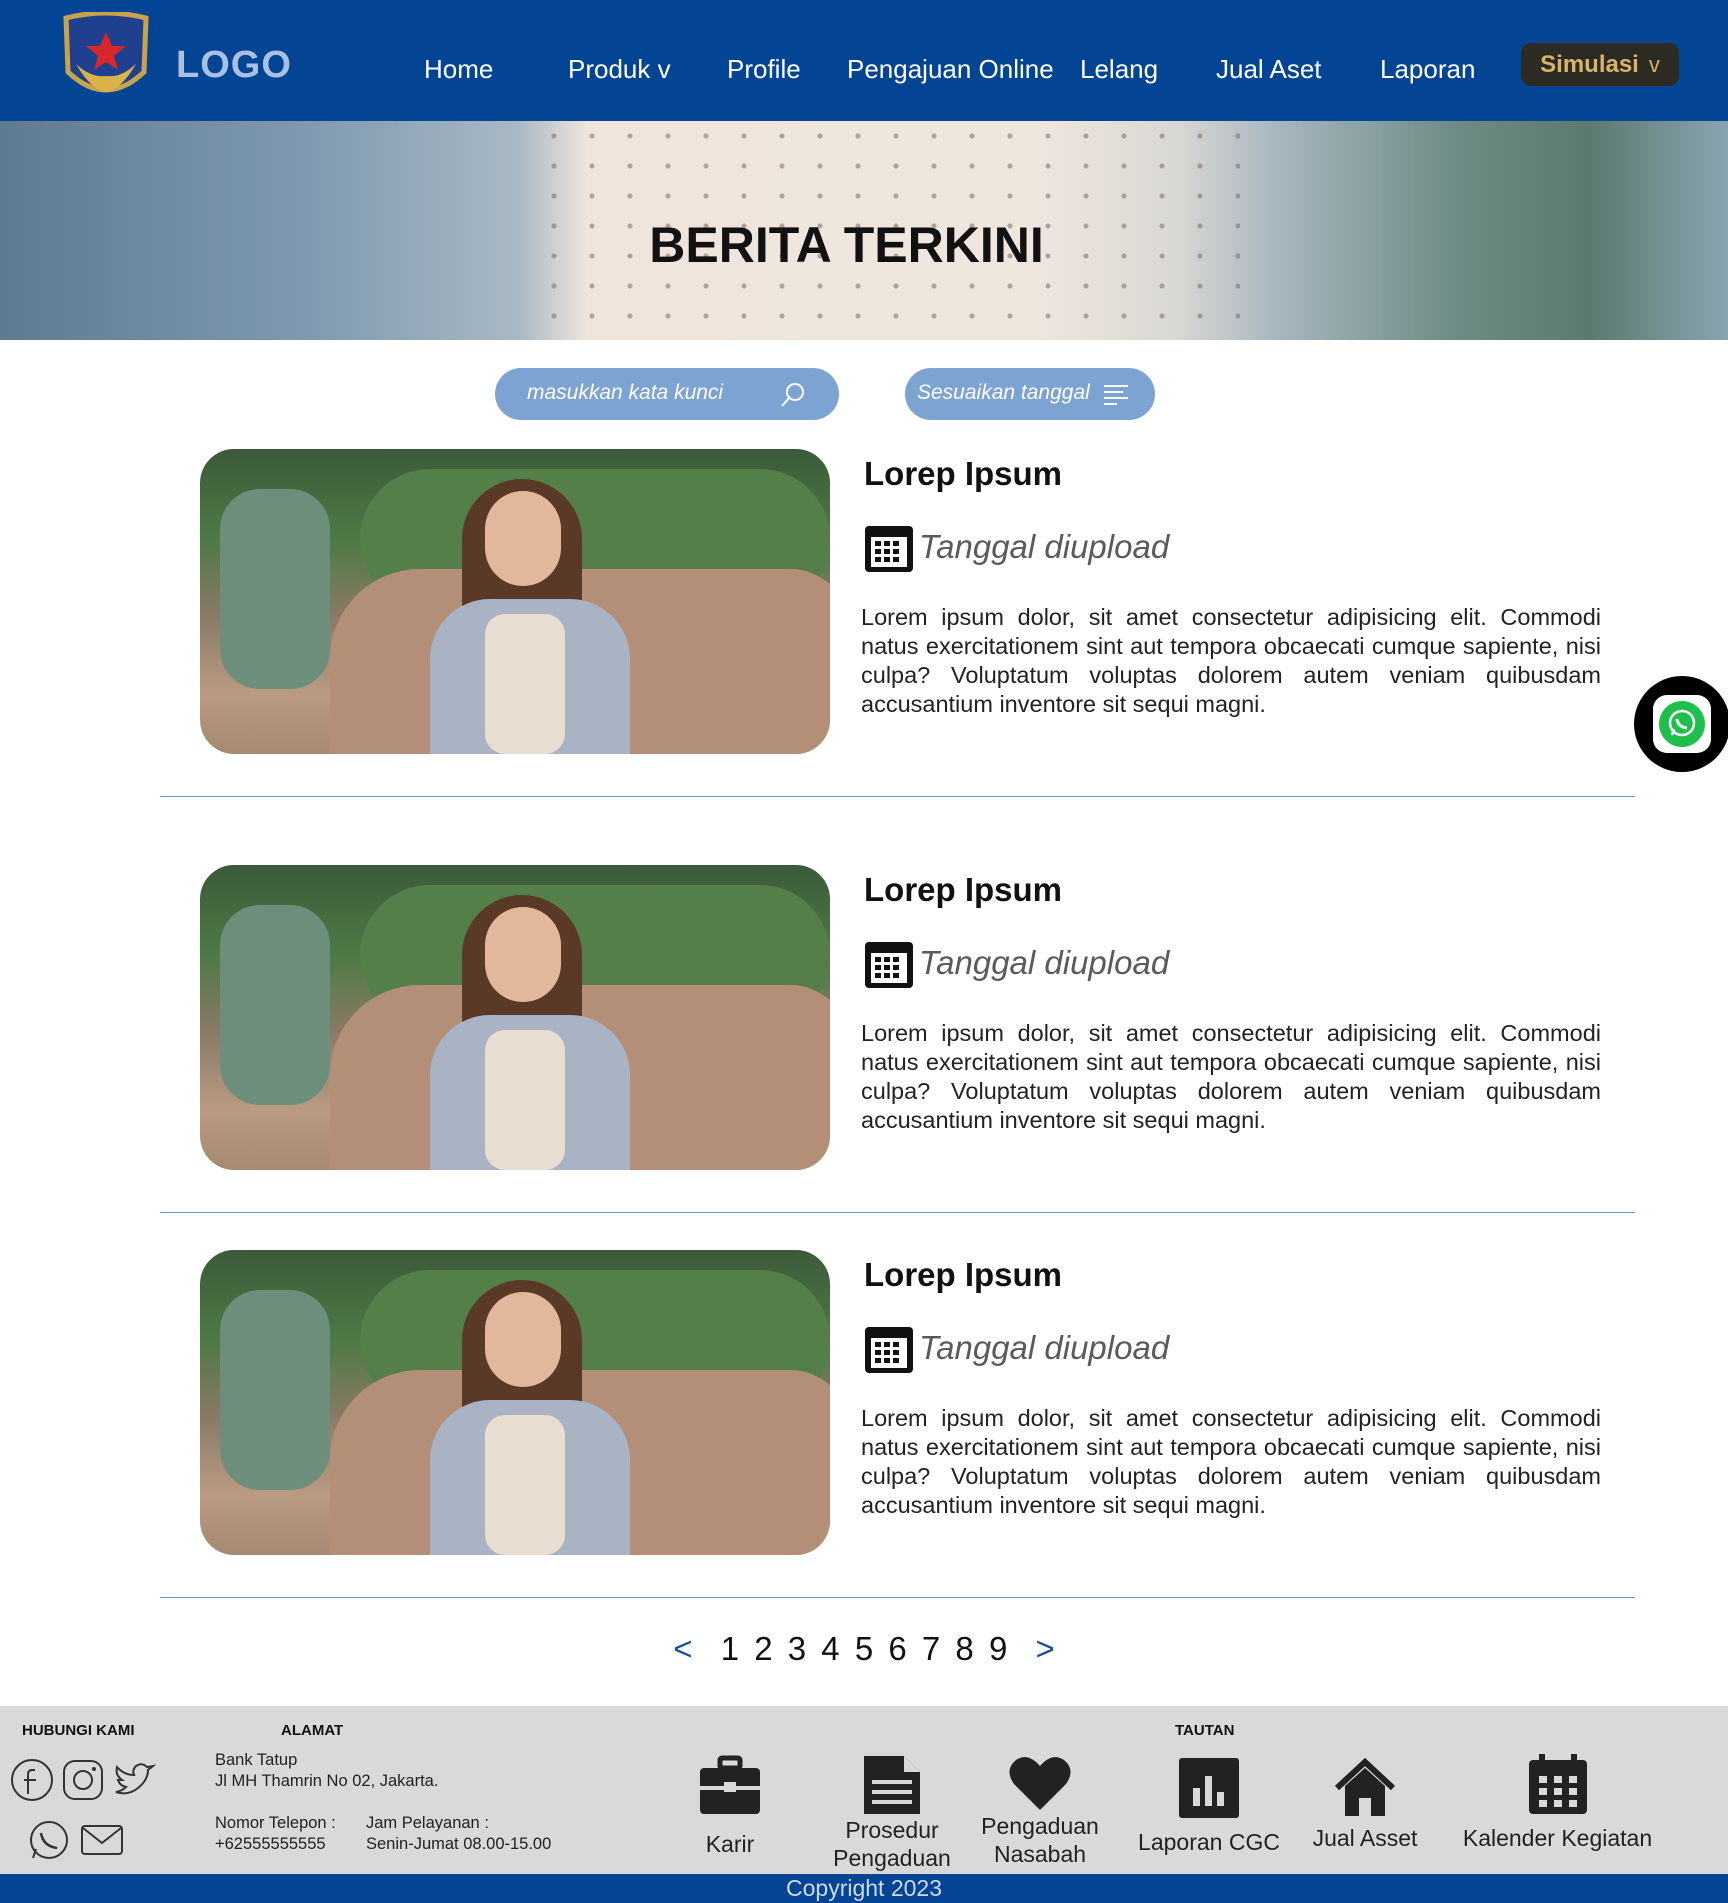 This screenshot has width=1728, height=1903. Describe the element at coordinates (1003, 392) in the screenshot. I see `date-filter-label: Sesuaikan tanggal` at that location.